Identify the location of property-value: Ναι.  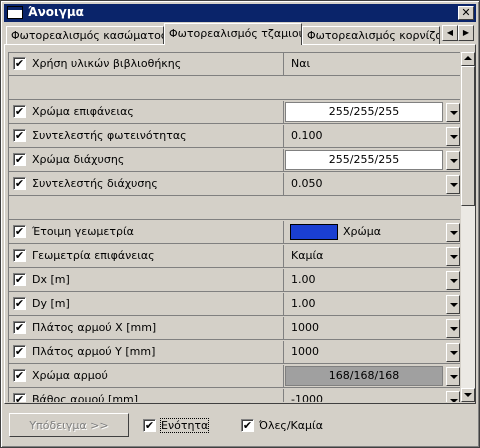
(300, 63).